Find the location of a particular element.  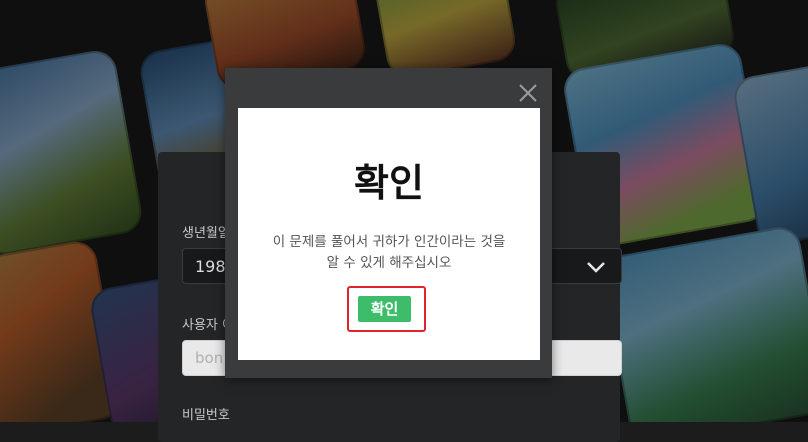

confirm-button: 확인 is located at coordinates (384, 309).